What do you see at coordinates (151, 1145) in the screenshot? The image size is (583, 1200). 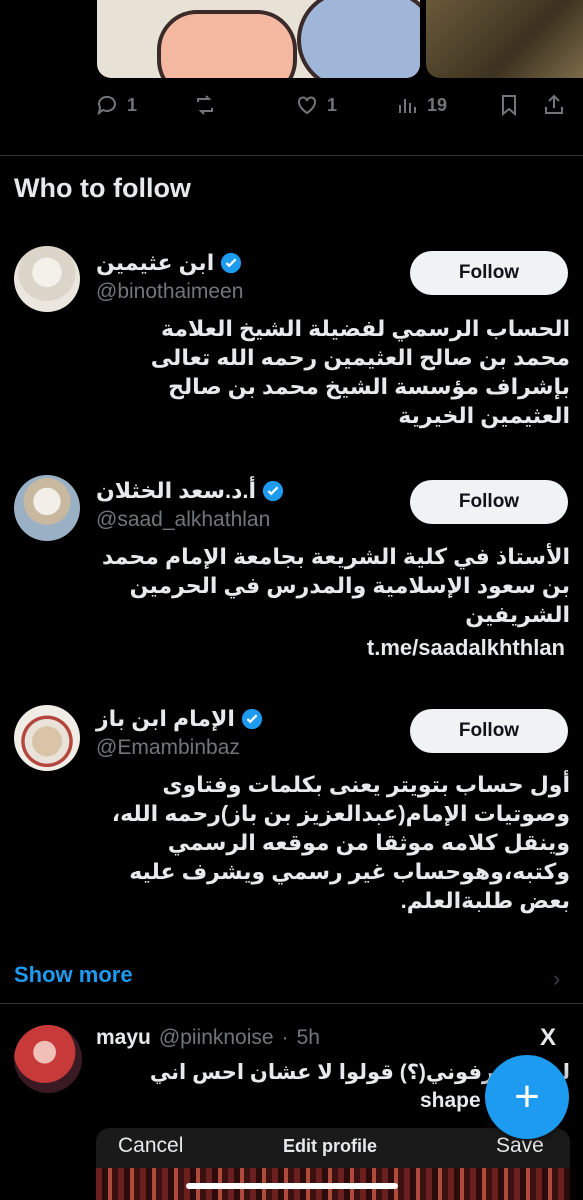 I see `embedded-cancel-text: Cancel` at bounding box center [151, 1145].